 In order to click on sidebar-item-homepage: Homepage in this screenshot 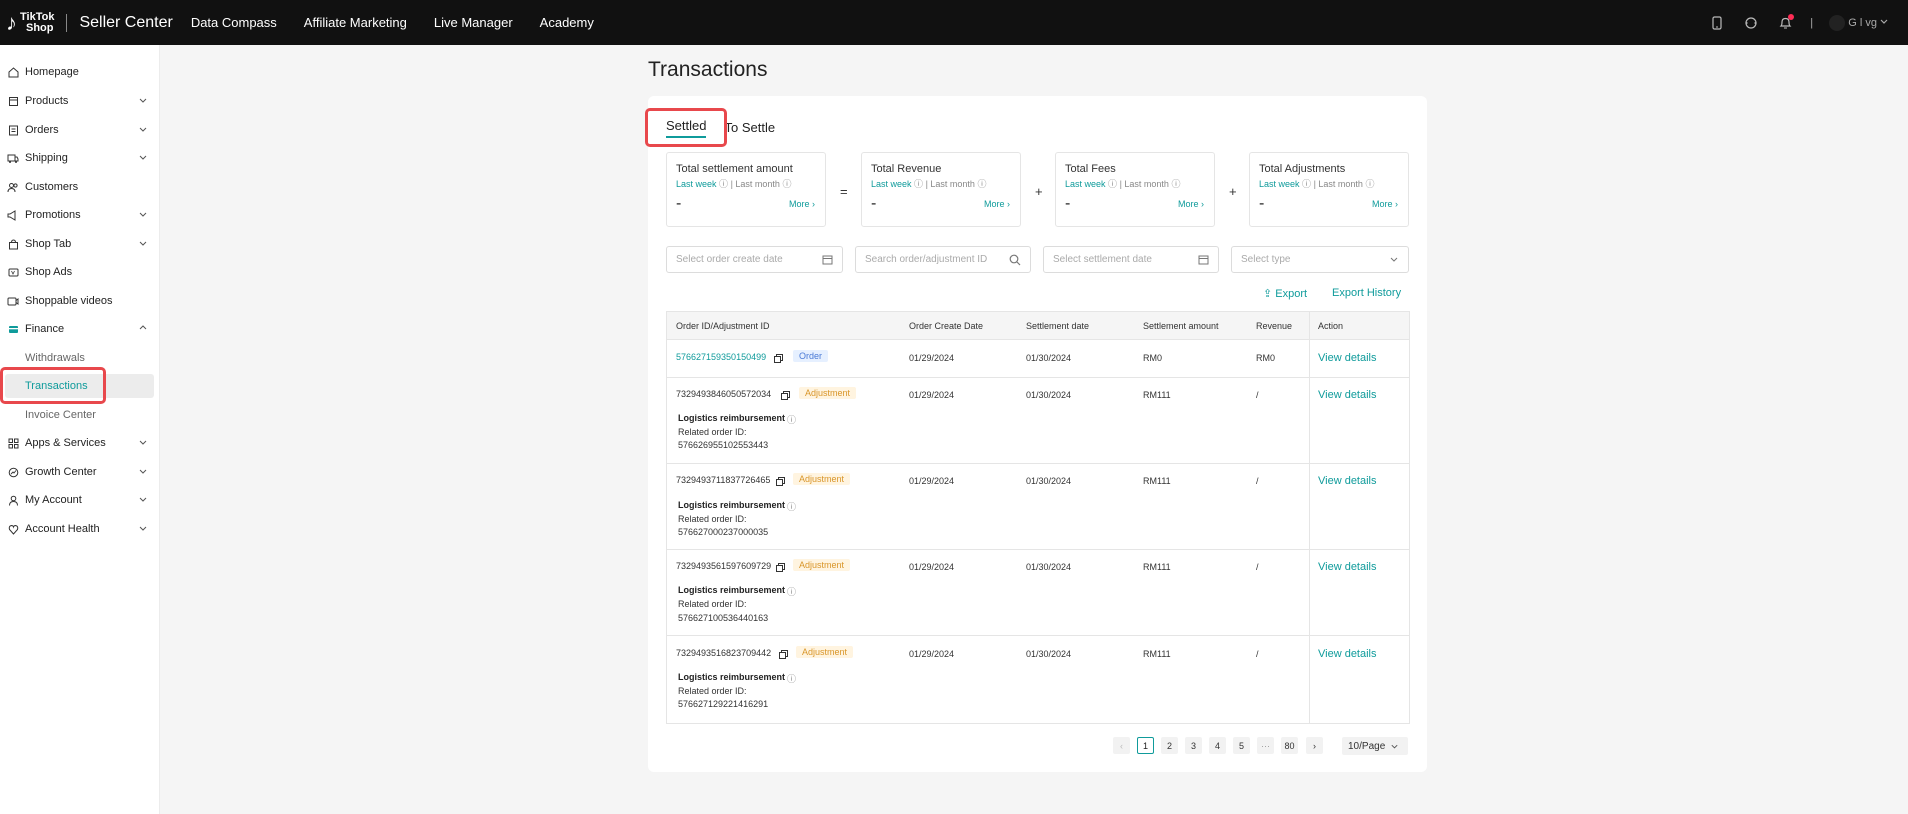, I will do `click(80, 72)`.